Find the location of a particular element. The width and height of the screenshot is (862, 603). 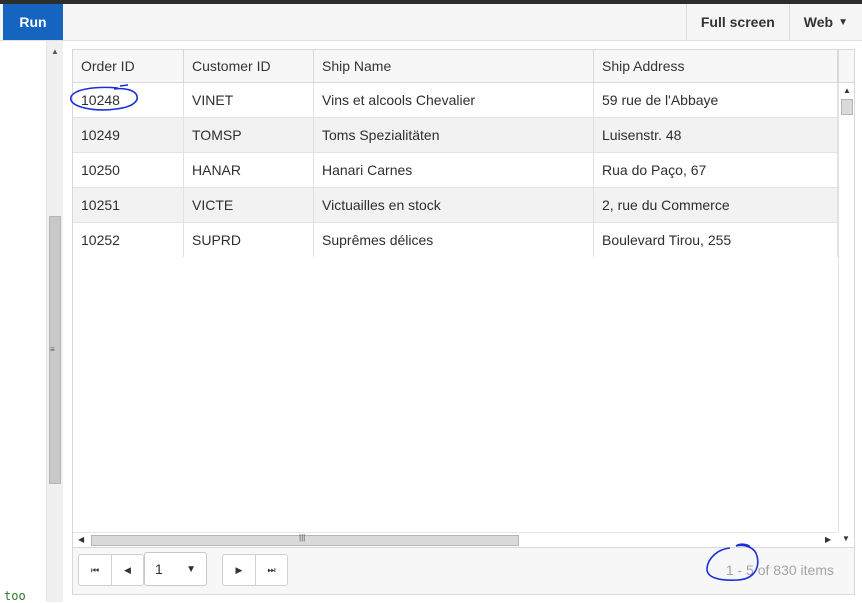

pager: ⏮ ◀ 1 ▼ ▶ ⏭ 1 - 5 of 830 items is located at coordinates (463, 570).